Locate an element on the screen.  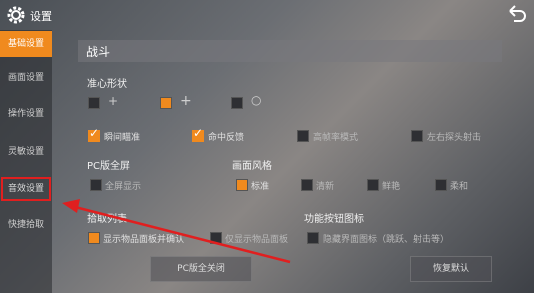
peek-fire-checkbox is located at coordinates (417, 136).